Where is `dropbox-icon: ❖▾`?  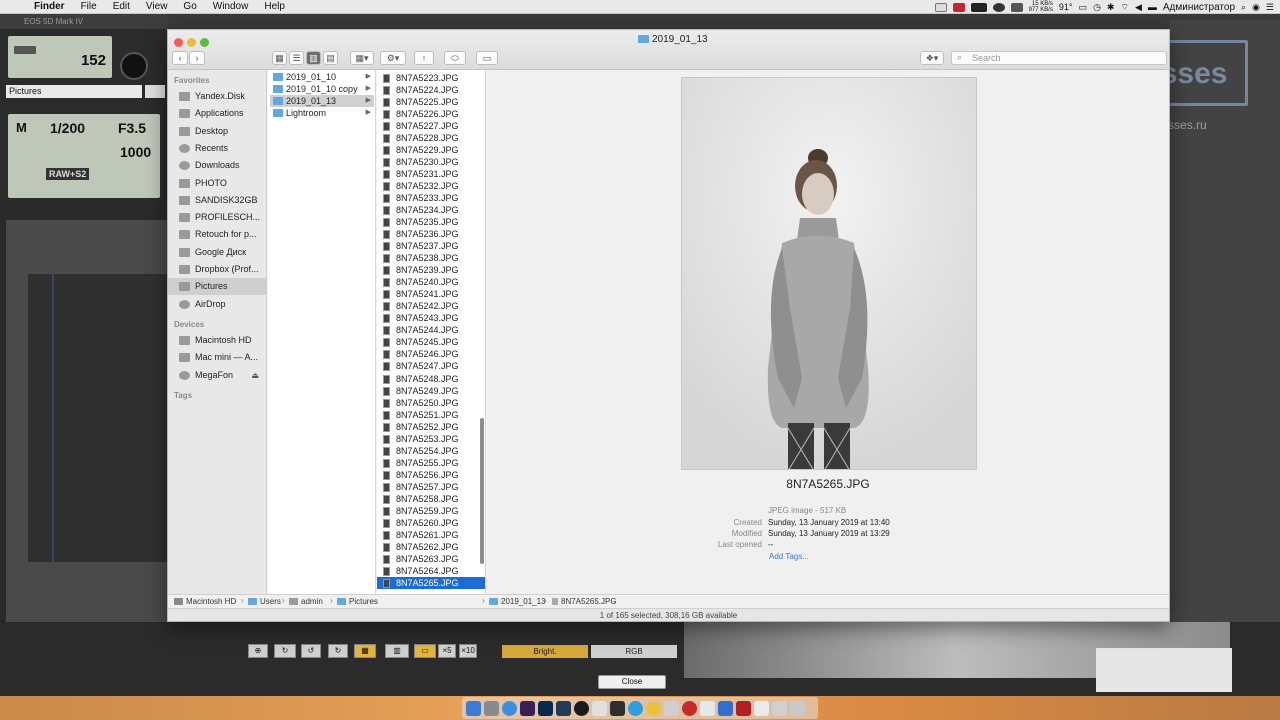 dropbox-icon: ❖▾ is located at coordinates (932, 58).